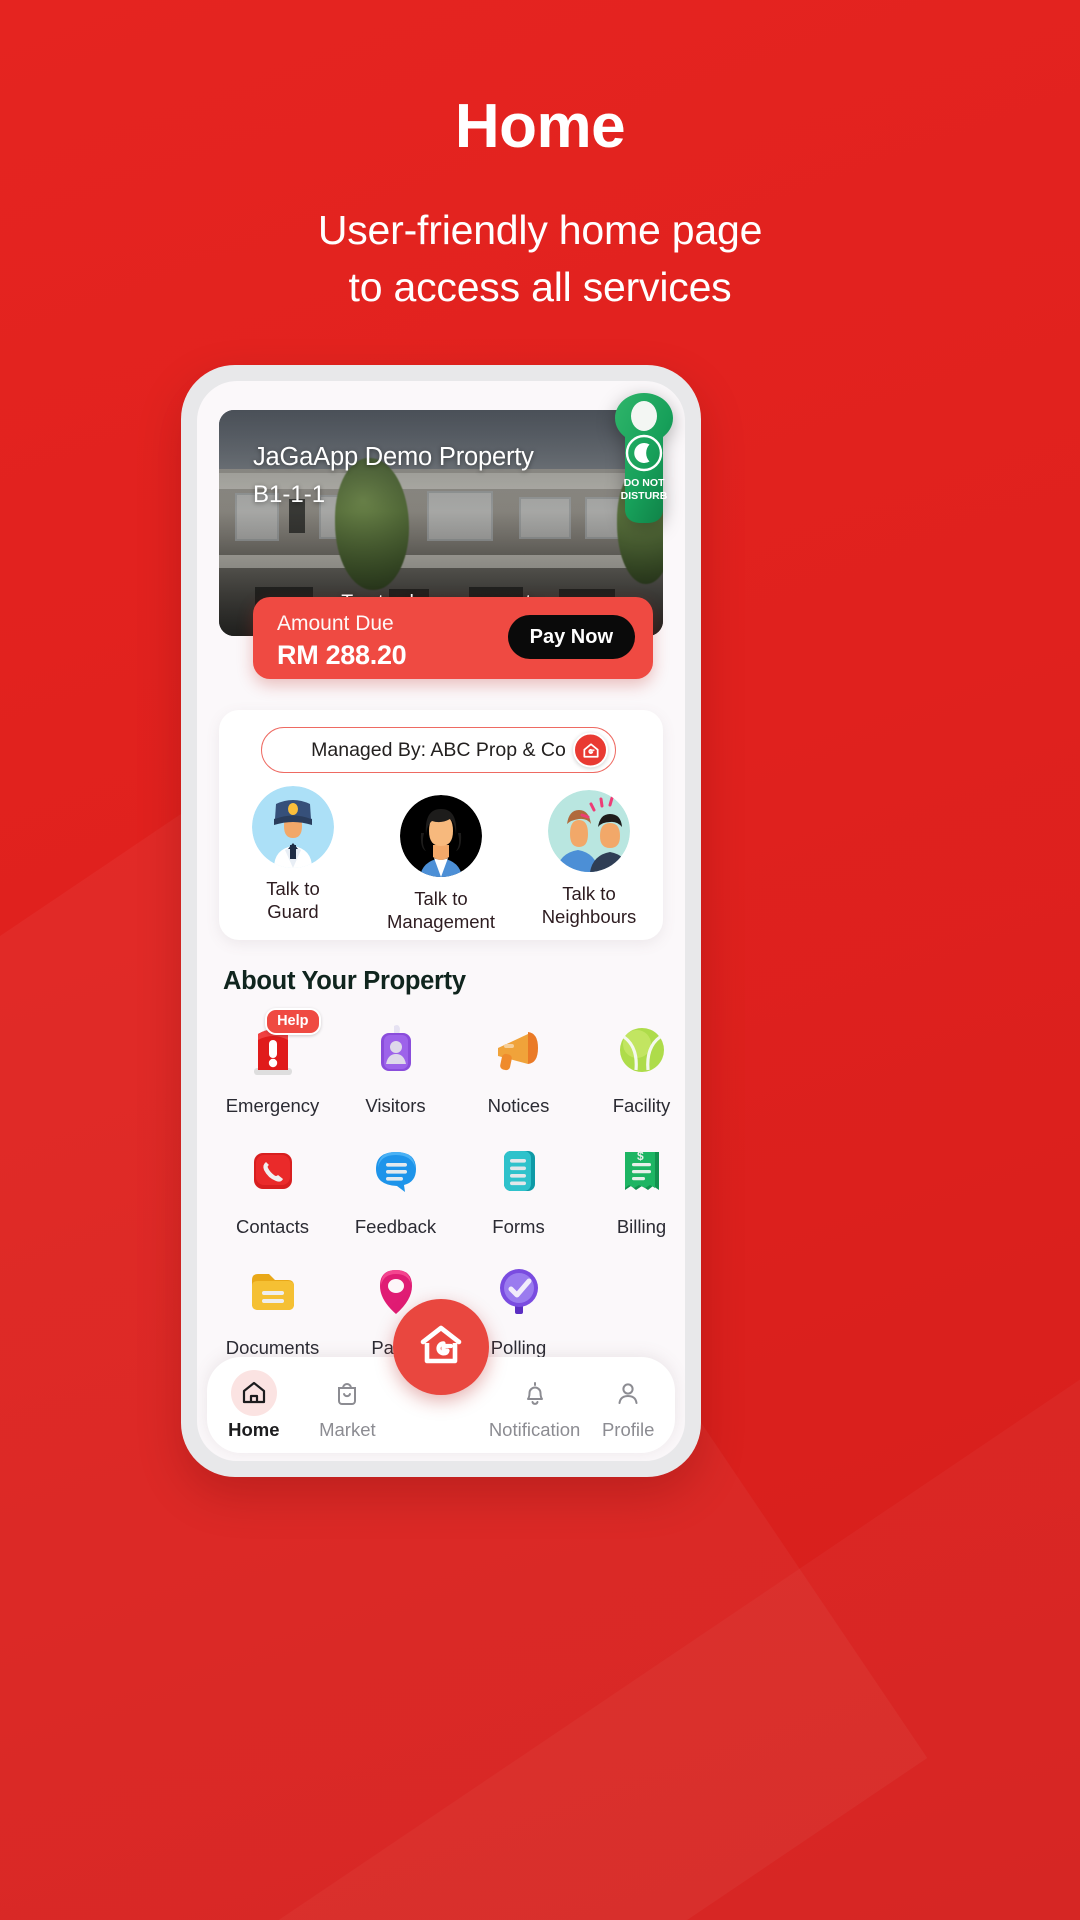 Image resolution: width=1080 pixels, height=1920 pixels. What do you see at coordinates (347, 1393) in the screenshot?
I see `shopping-bag-icon` at bounding box center [347, 1393].